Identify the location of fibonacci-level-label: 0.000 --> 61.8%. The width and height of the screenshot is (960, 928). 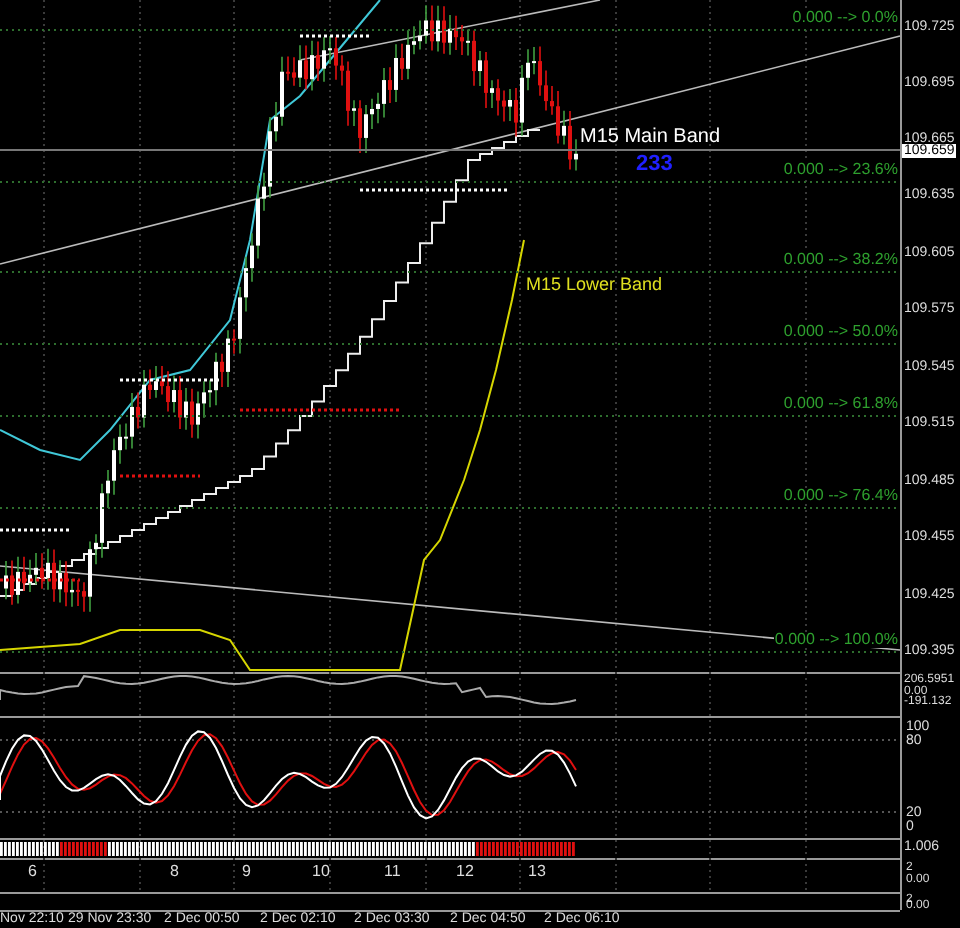
(840, 404).